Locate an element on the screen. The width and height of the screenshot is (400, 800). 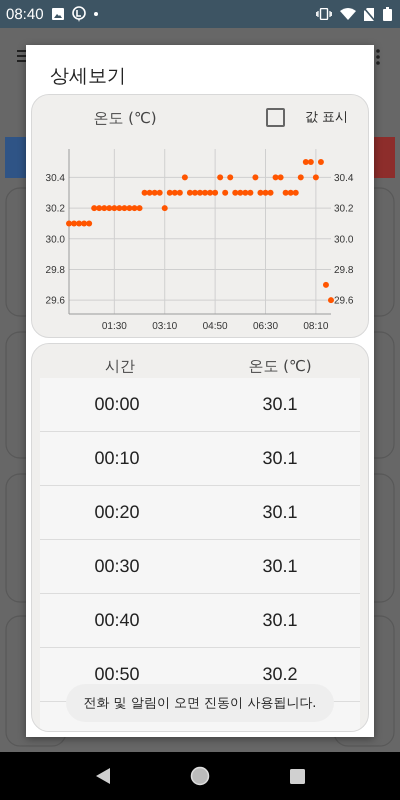
dot-icon is located at coordinates (96, 14).